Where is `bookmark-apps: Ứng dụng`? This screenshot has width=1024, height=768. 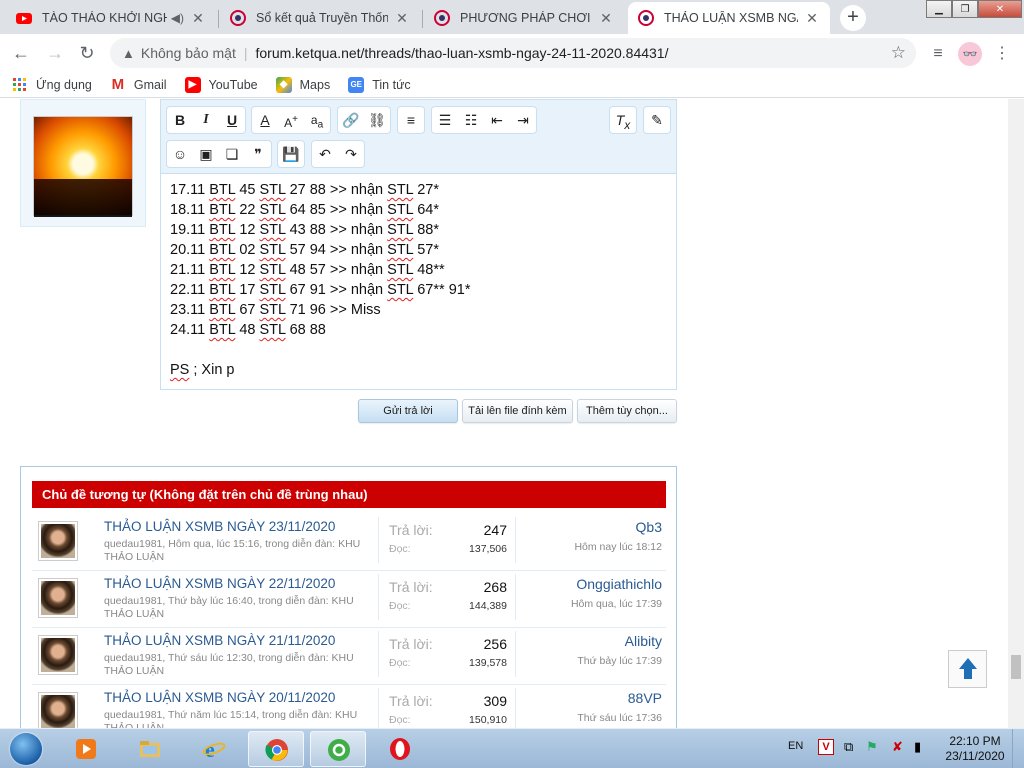
bookmark-apps: Ứng dụng is located at coordinates (52, 85).